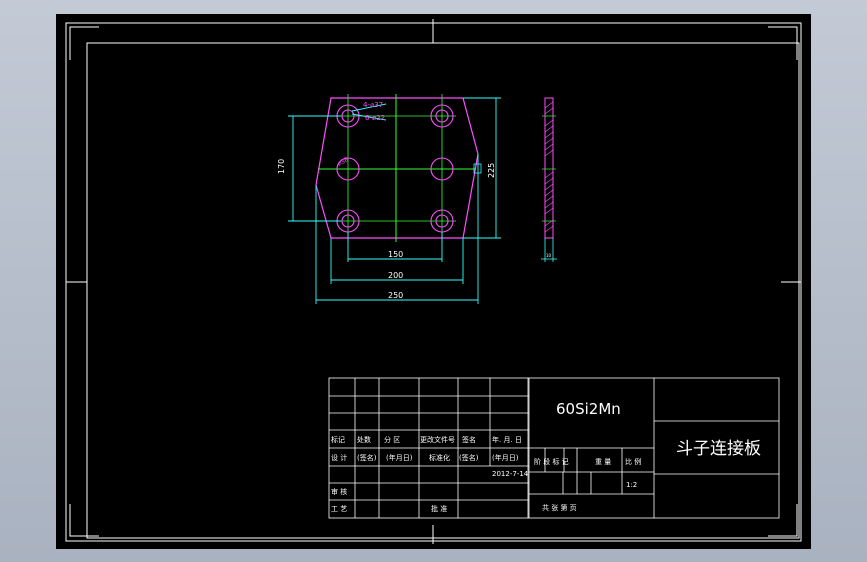 The height and width of the screenshot is (562, 867). What do you see at coordinates (437, 439) in the screenshot?
I see `tb-docno: 更改文件号` at bounding box center [437, 439].